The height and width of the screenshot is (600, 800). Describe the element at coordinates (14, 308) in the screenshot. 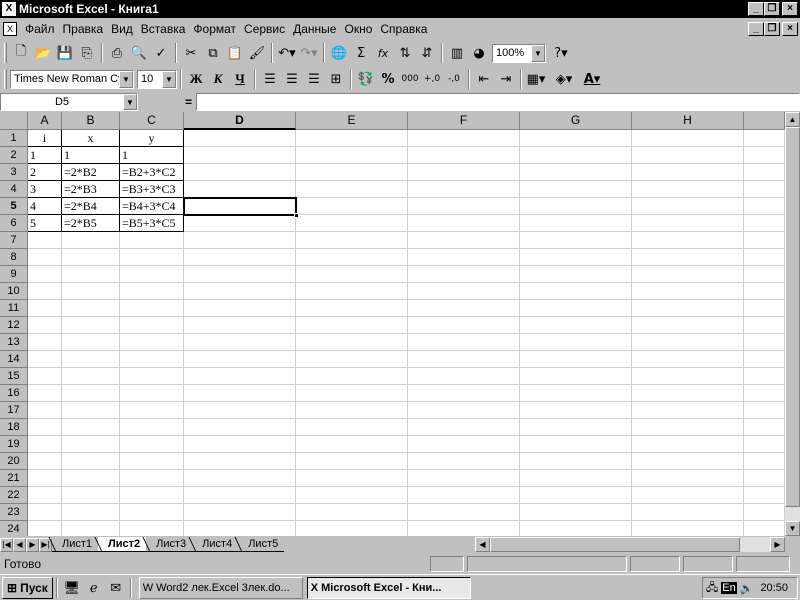

I see `row-header-11: 11` at that location.